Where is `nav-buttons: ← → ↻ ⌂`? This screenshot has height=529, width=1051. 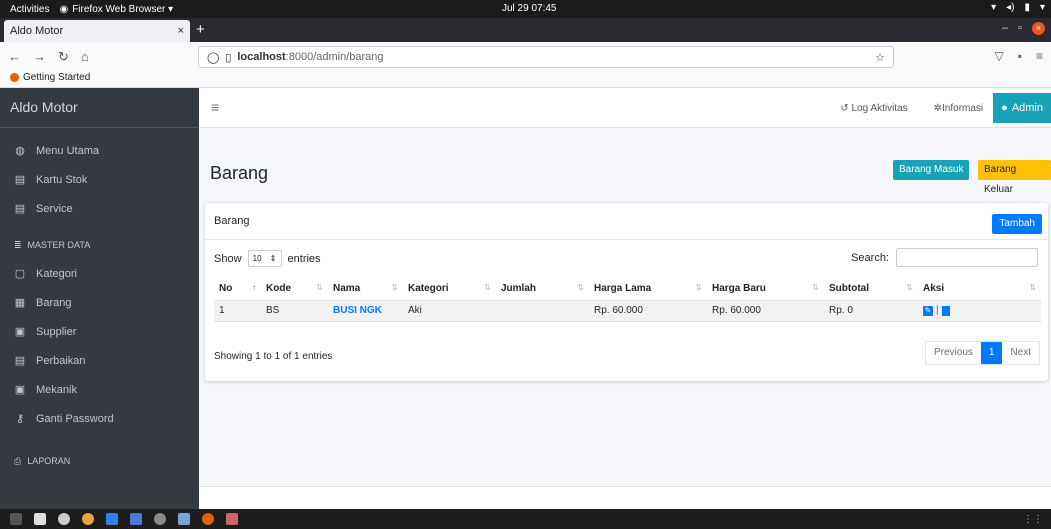 nav-buttons: ← → ↻ ⌂ is located at coordinates (48, 57).